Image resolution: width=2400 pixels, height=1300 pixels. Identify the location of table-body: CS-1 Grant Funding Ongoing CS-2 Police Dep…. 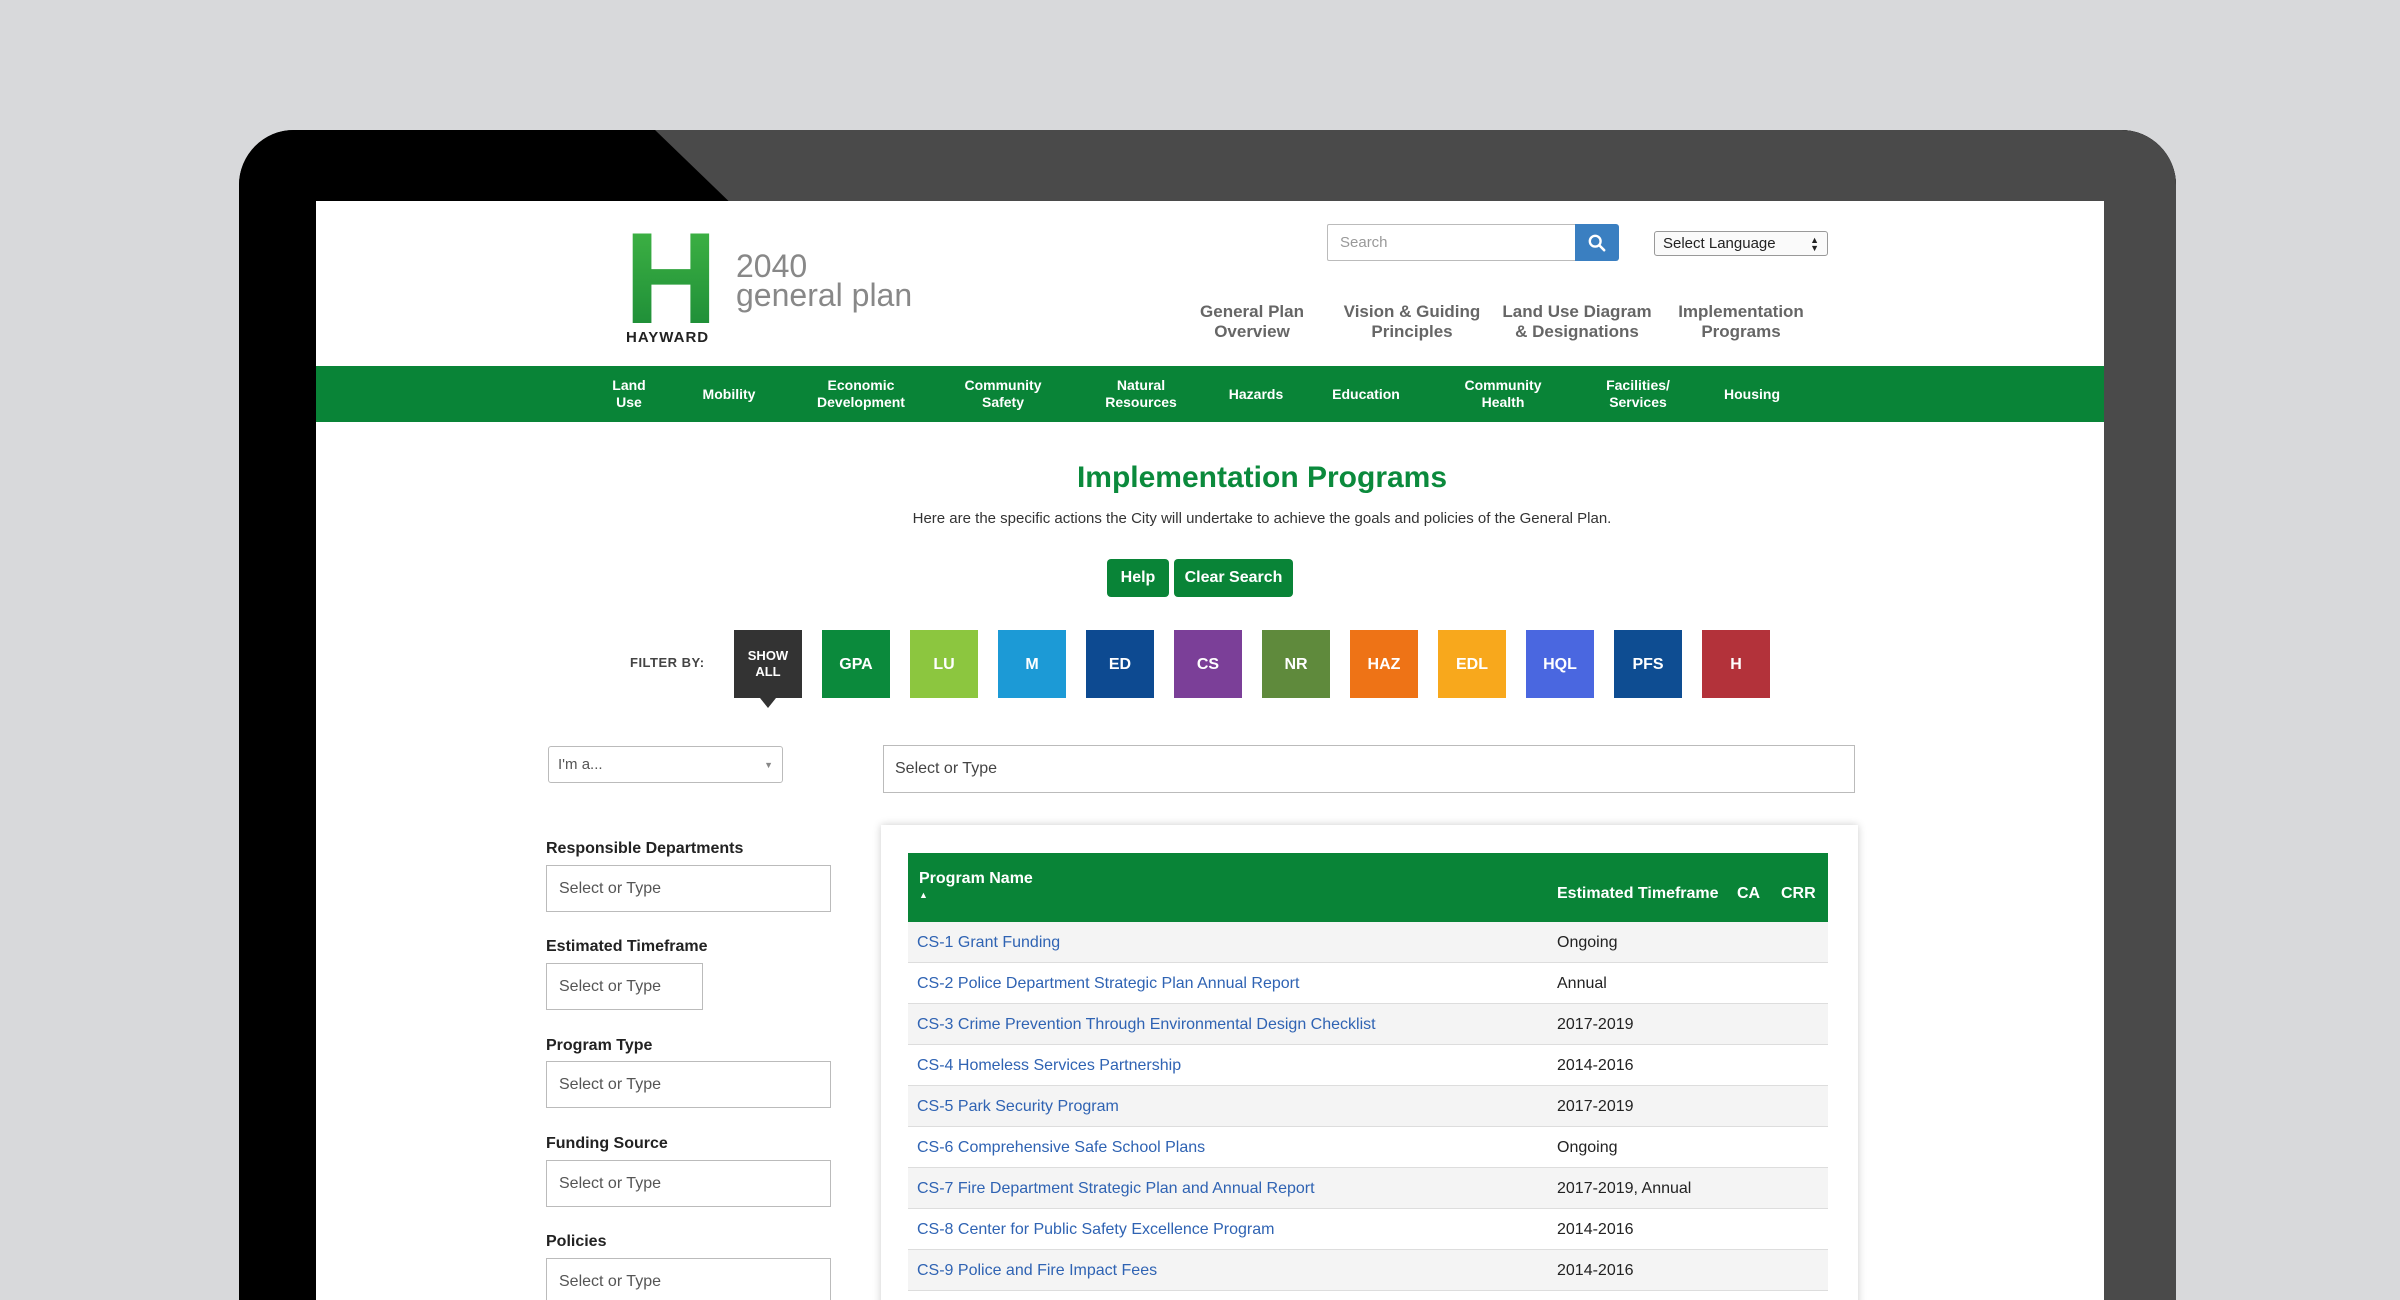
(1368, 1106).